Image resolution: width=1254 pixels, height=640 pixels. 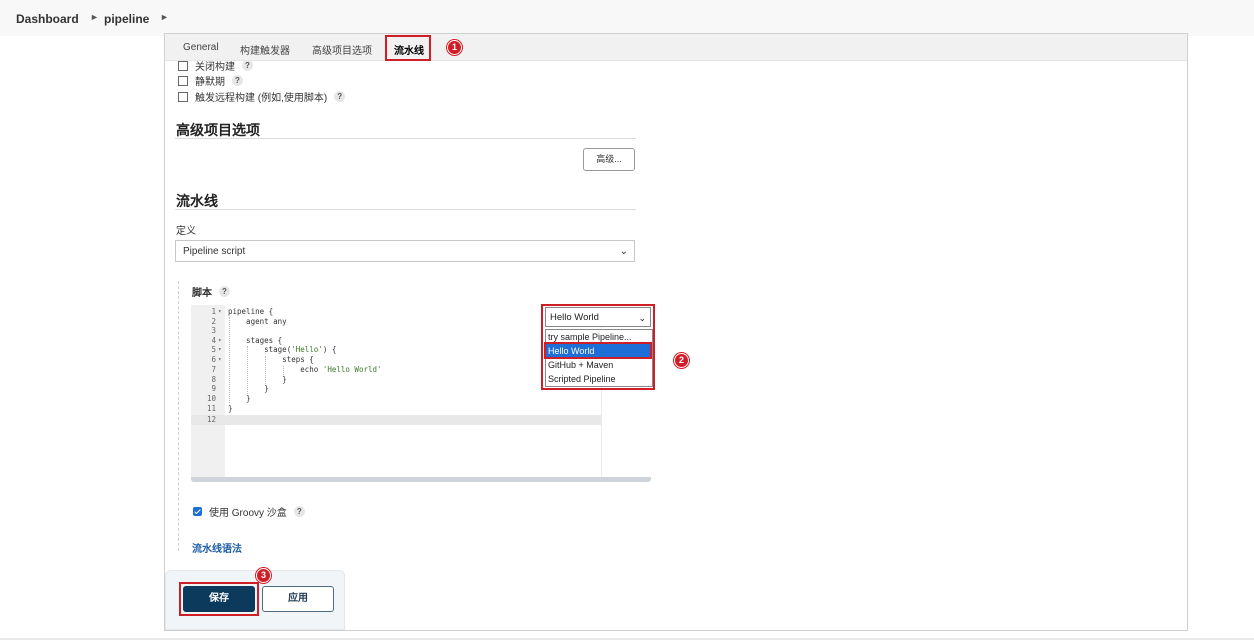 I want to click on line-number: 2, so click(x=213, y=321).